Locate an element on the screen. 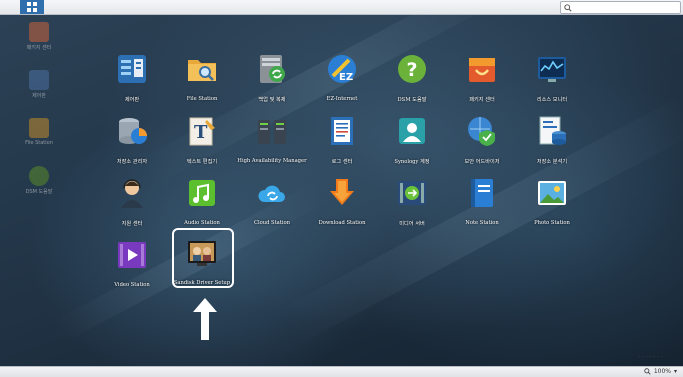 The width and height of the screenshot is (683, 377). storage-analyzer-icon is located at coordinates (552, 130).